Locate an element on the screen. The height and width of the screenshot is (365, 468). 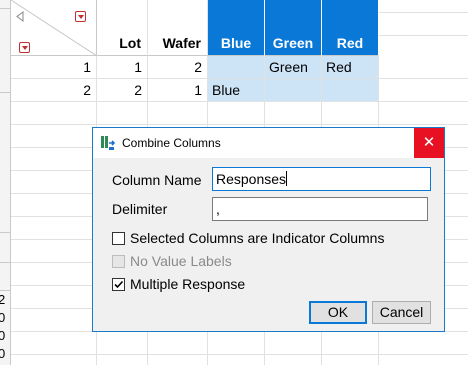
close-icon: ✕ is located at coordinates (429, 142).